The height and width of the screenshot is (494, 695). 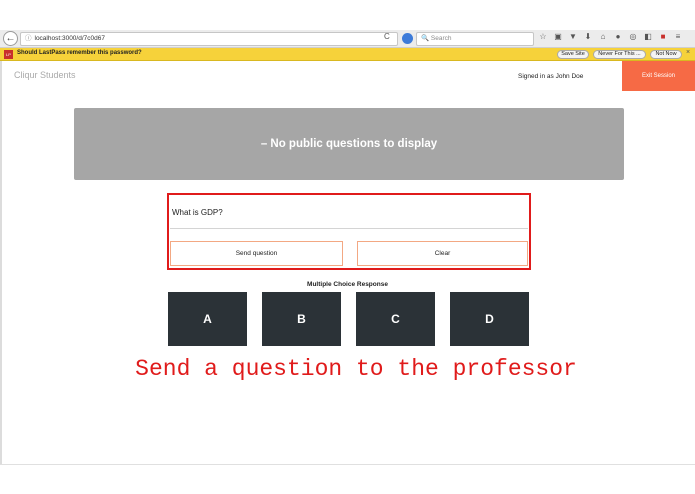 I want to click on account-icon: ●, so click(x=618, y=36).